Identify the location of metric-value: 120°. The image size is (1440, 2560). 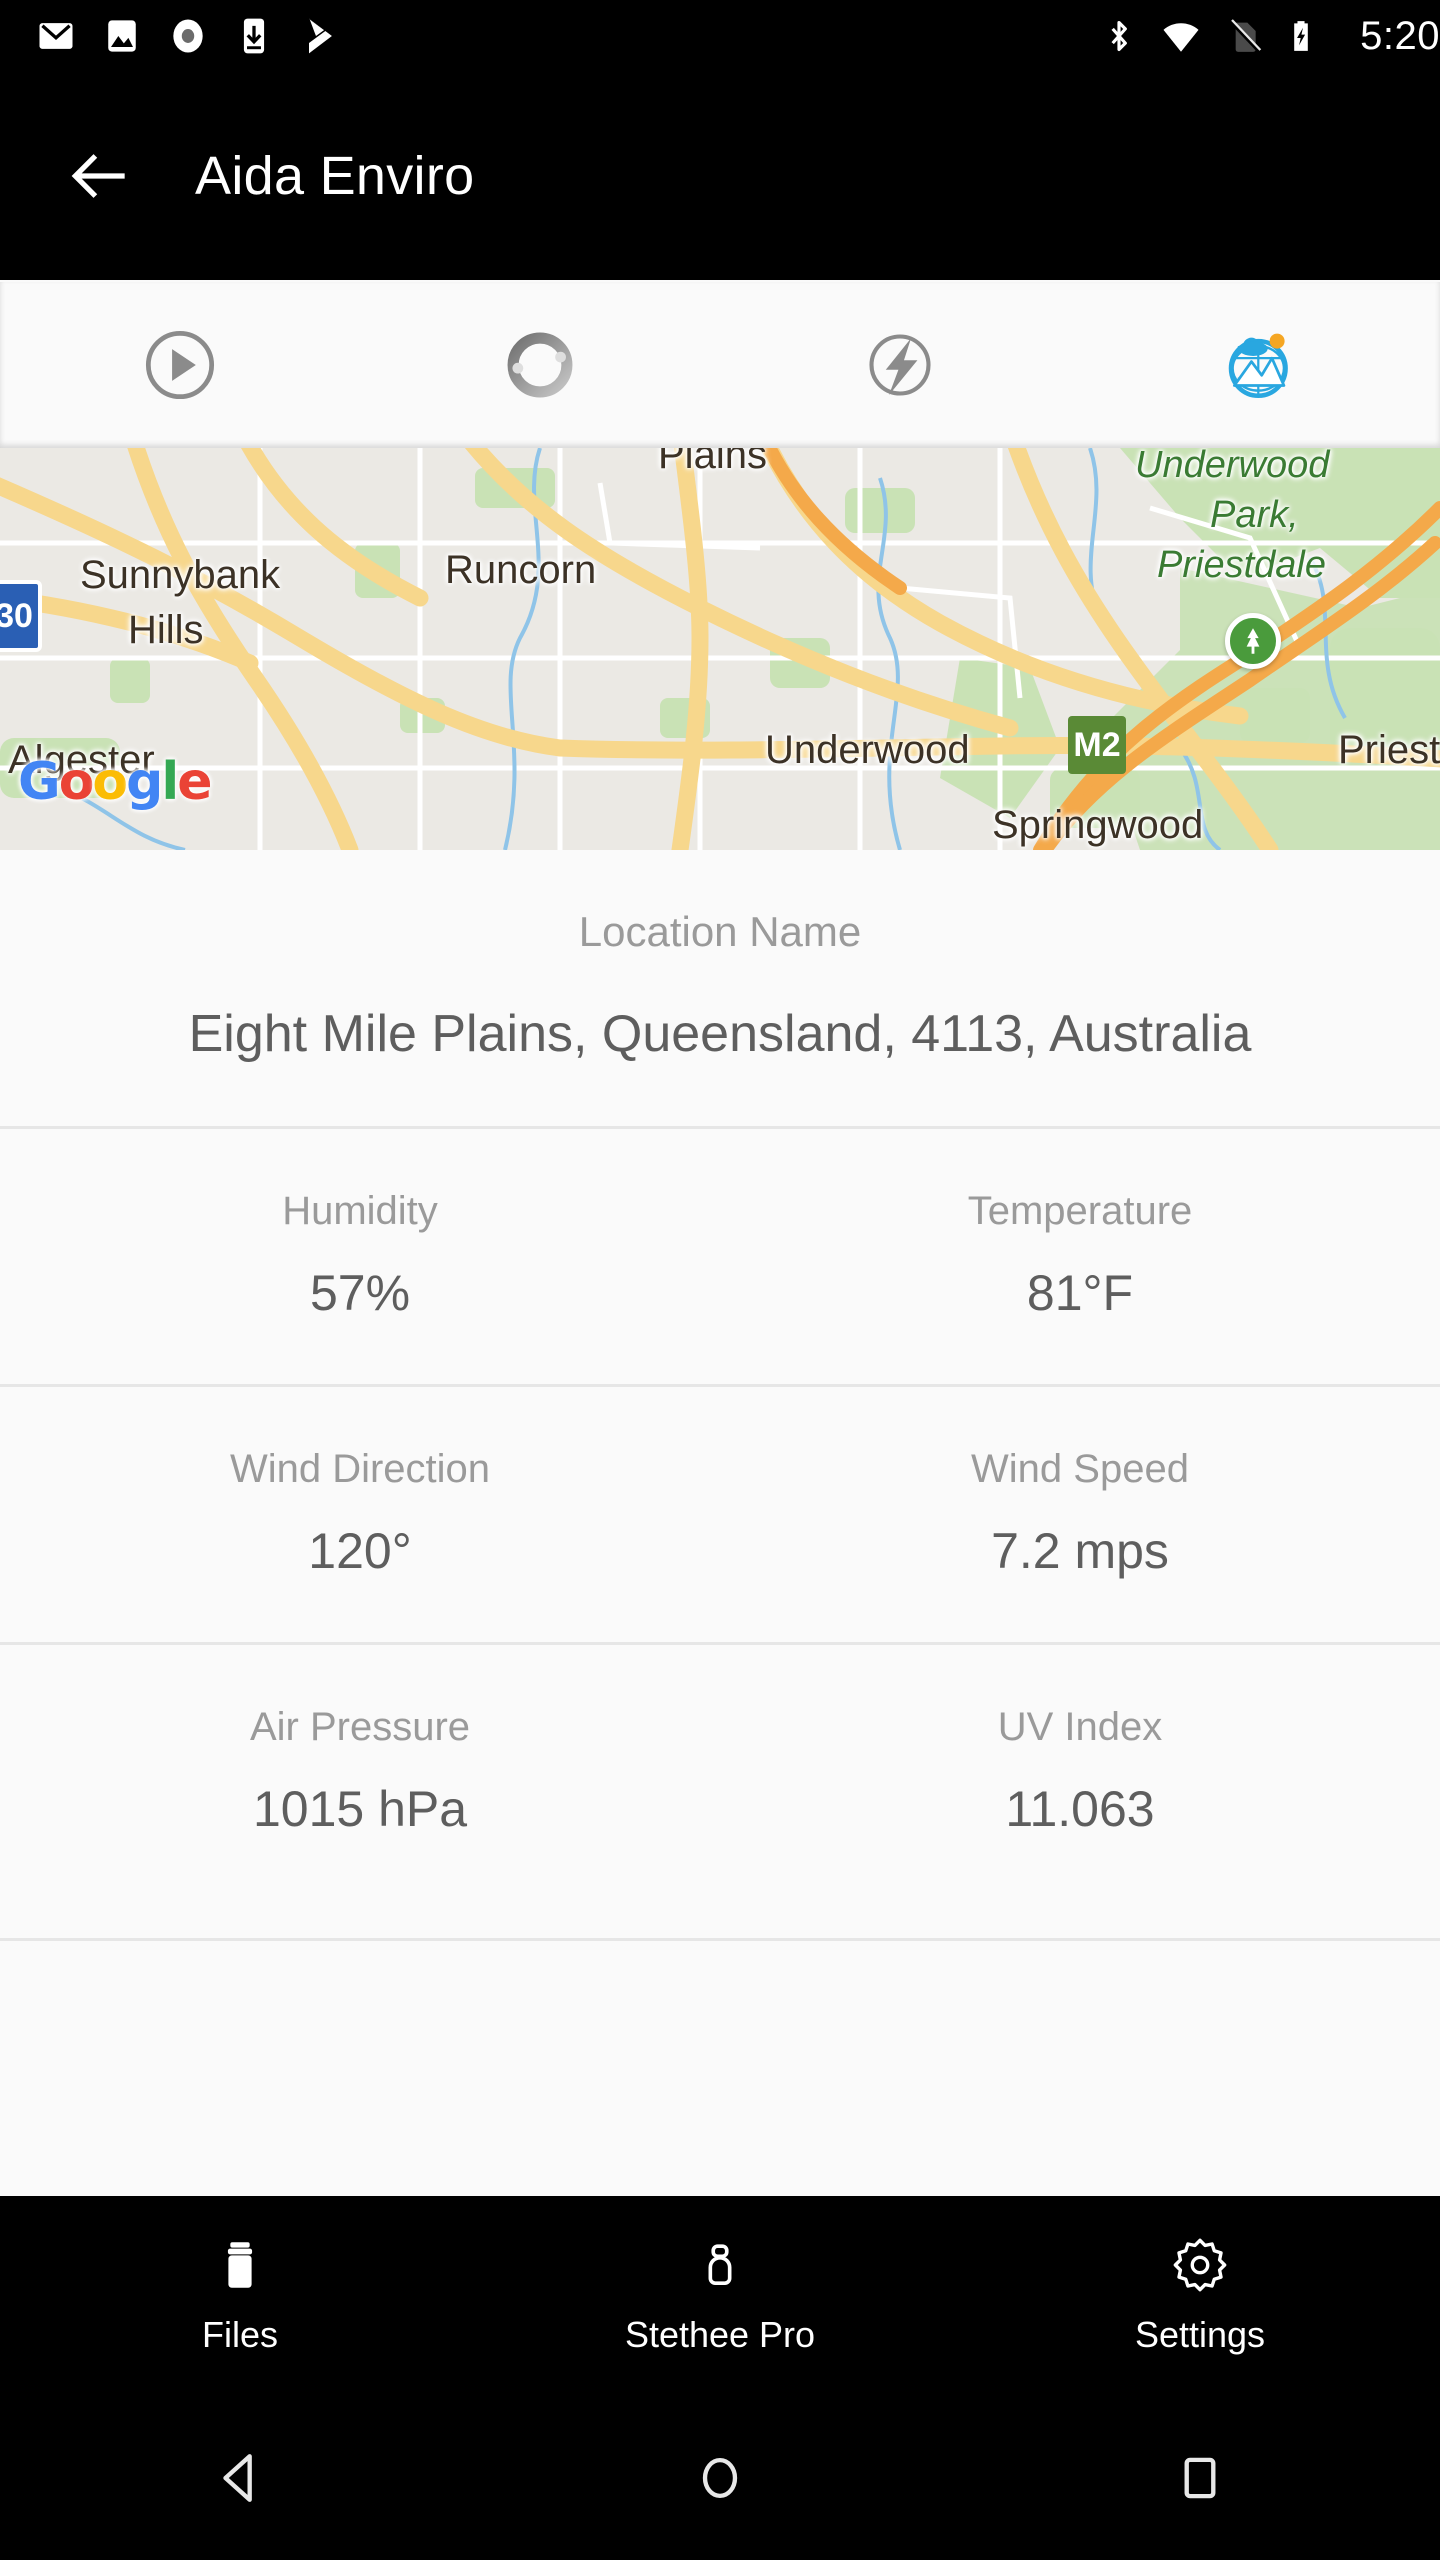
(360, 1551).